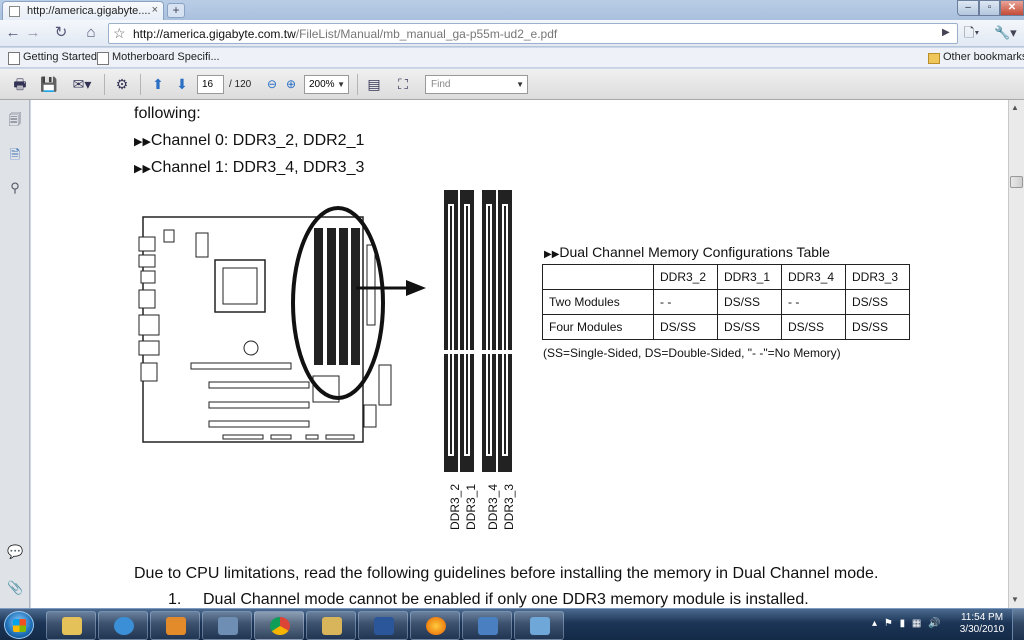  Describe the element at coordinates (476, 84) in the screenshot. I see `find-input: Find ▼` at that location.